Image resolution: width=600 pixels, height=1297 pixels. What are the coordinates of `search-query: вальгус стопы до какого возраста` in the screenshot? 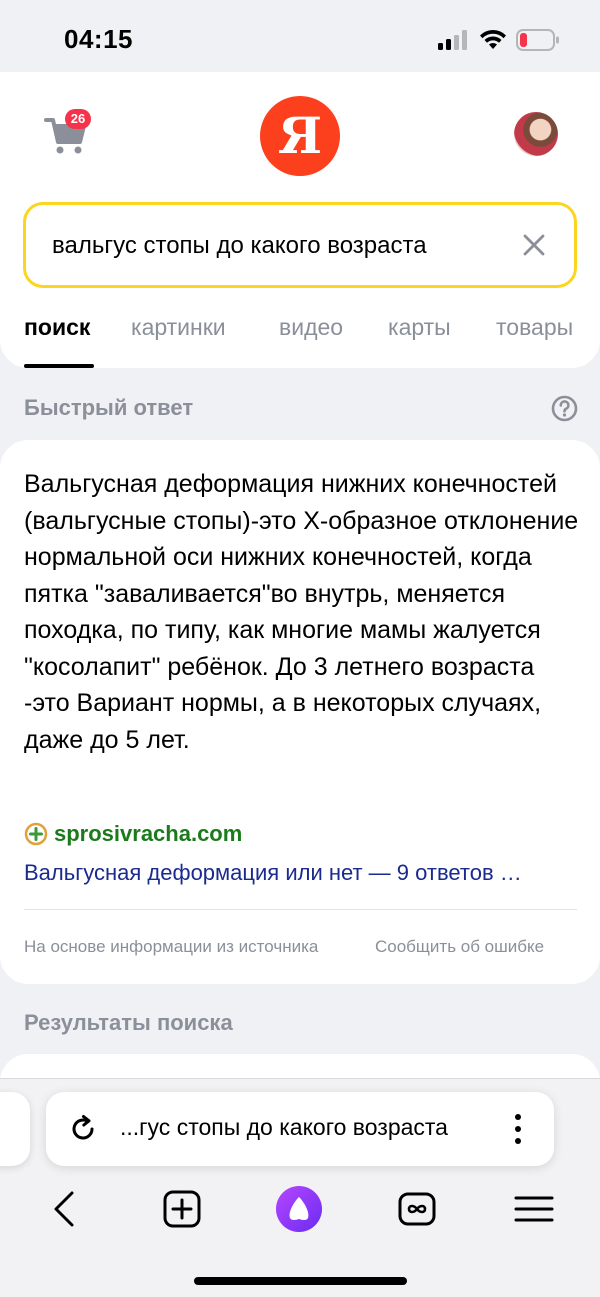 It's located at (239, 246).